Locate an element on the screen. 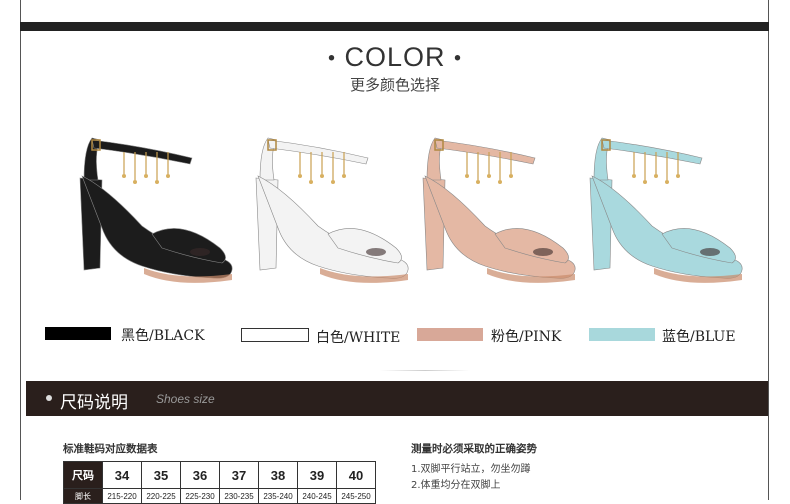 The height and width of the screenshot is (504, 790). measure-title: 测量时必须采取的正确姿势 is located at coordinates (474, 449).